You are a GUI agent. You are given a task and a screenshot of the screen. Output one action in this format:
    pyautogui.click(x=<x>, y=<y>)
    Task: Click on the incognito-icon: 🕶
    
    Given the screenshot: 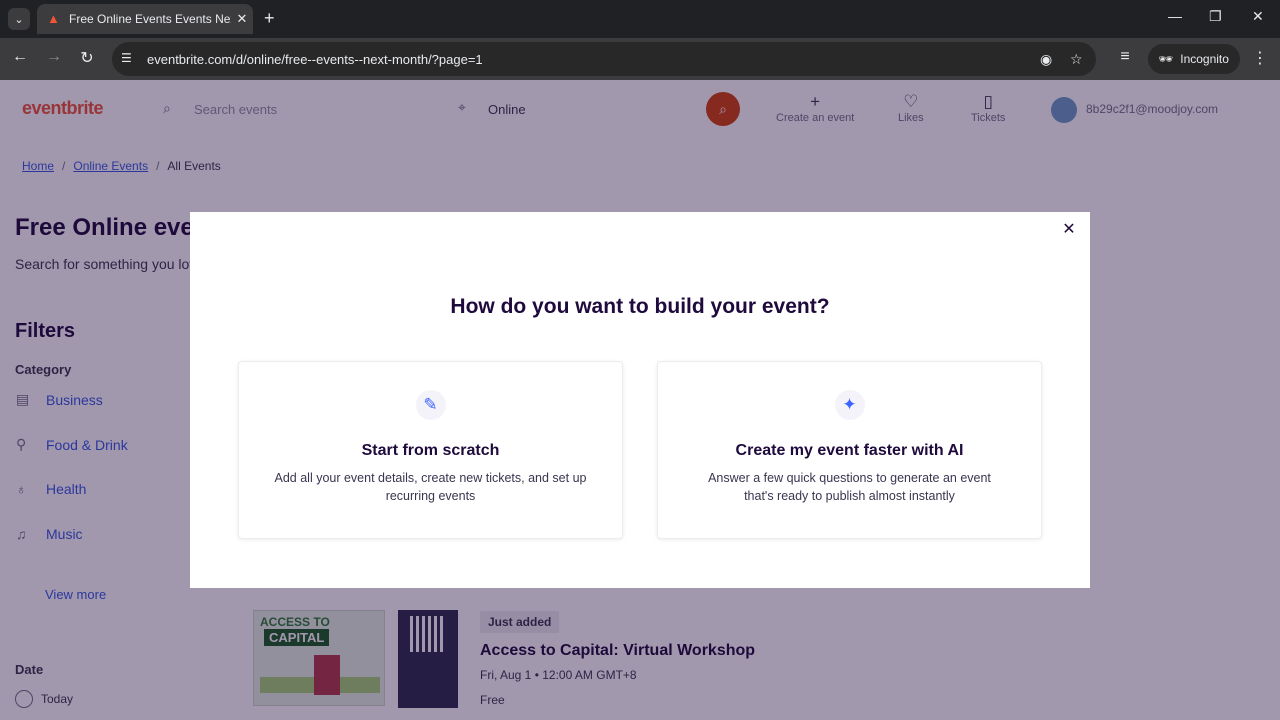 What is the action you would take?
    pyautogui.click(x=1166, y=59)
    